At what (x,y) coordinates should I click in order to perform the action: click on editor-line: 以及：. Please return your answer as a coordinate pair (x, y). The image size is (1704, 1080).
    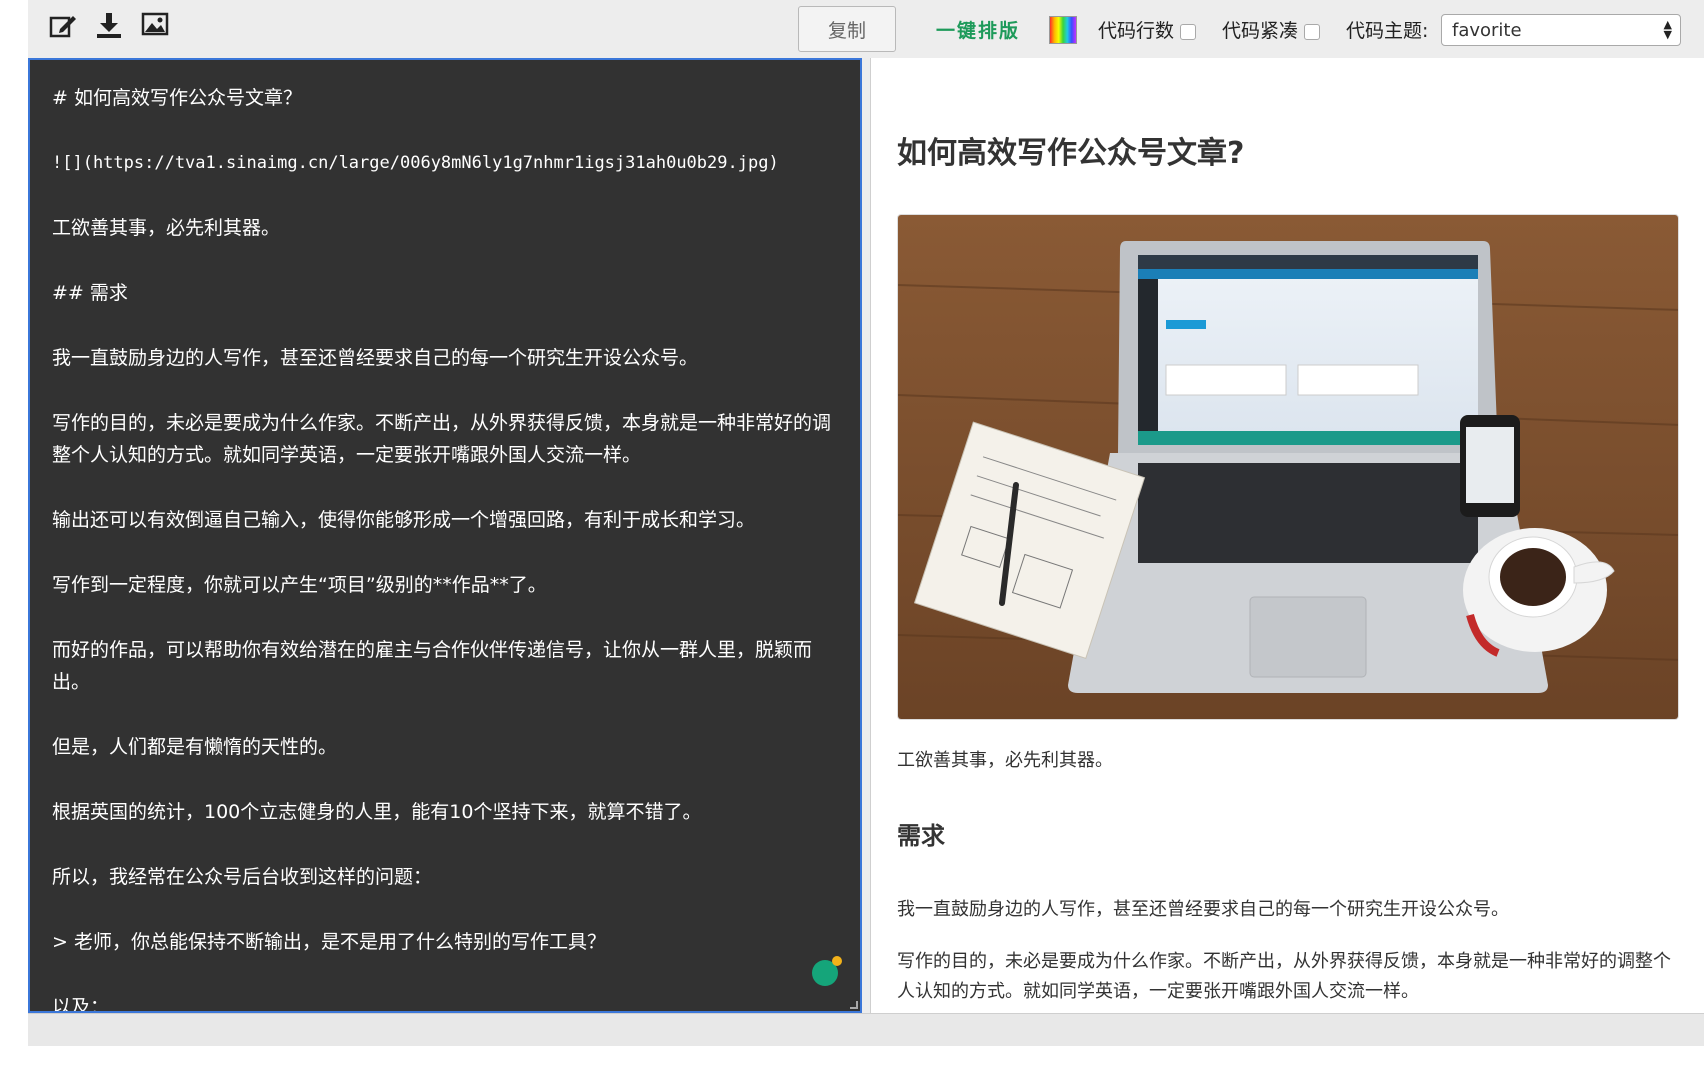
    Looking at the image, I should click on (81, 1004).